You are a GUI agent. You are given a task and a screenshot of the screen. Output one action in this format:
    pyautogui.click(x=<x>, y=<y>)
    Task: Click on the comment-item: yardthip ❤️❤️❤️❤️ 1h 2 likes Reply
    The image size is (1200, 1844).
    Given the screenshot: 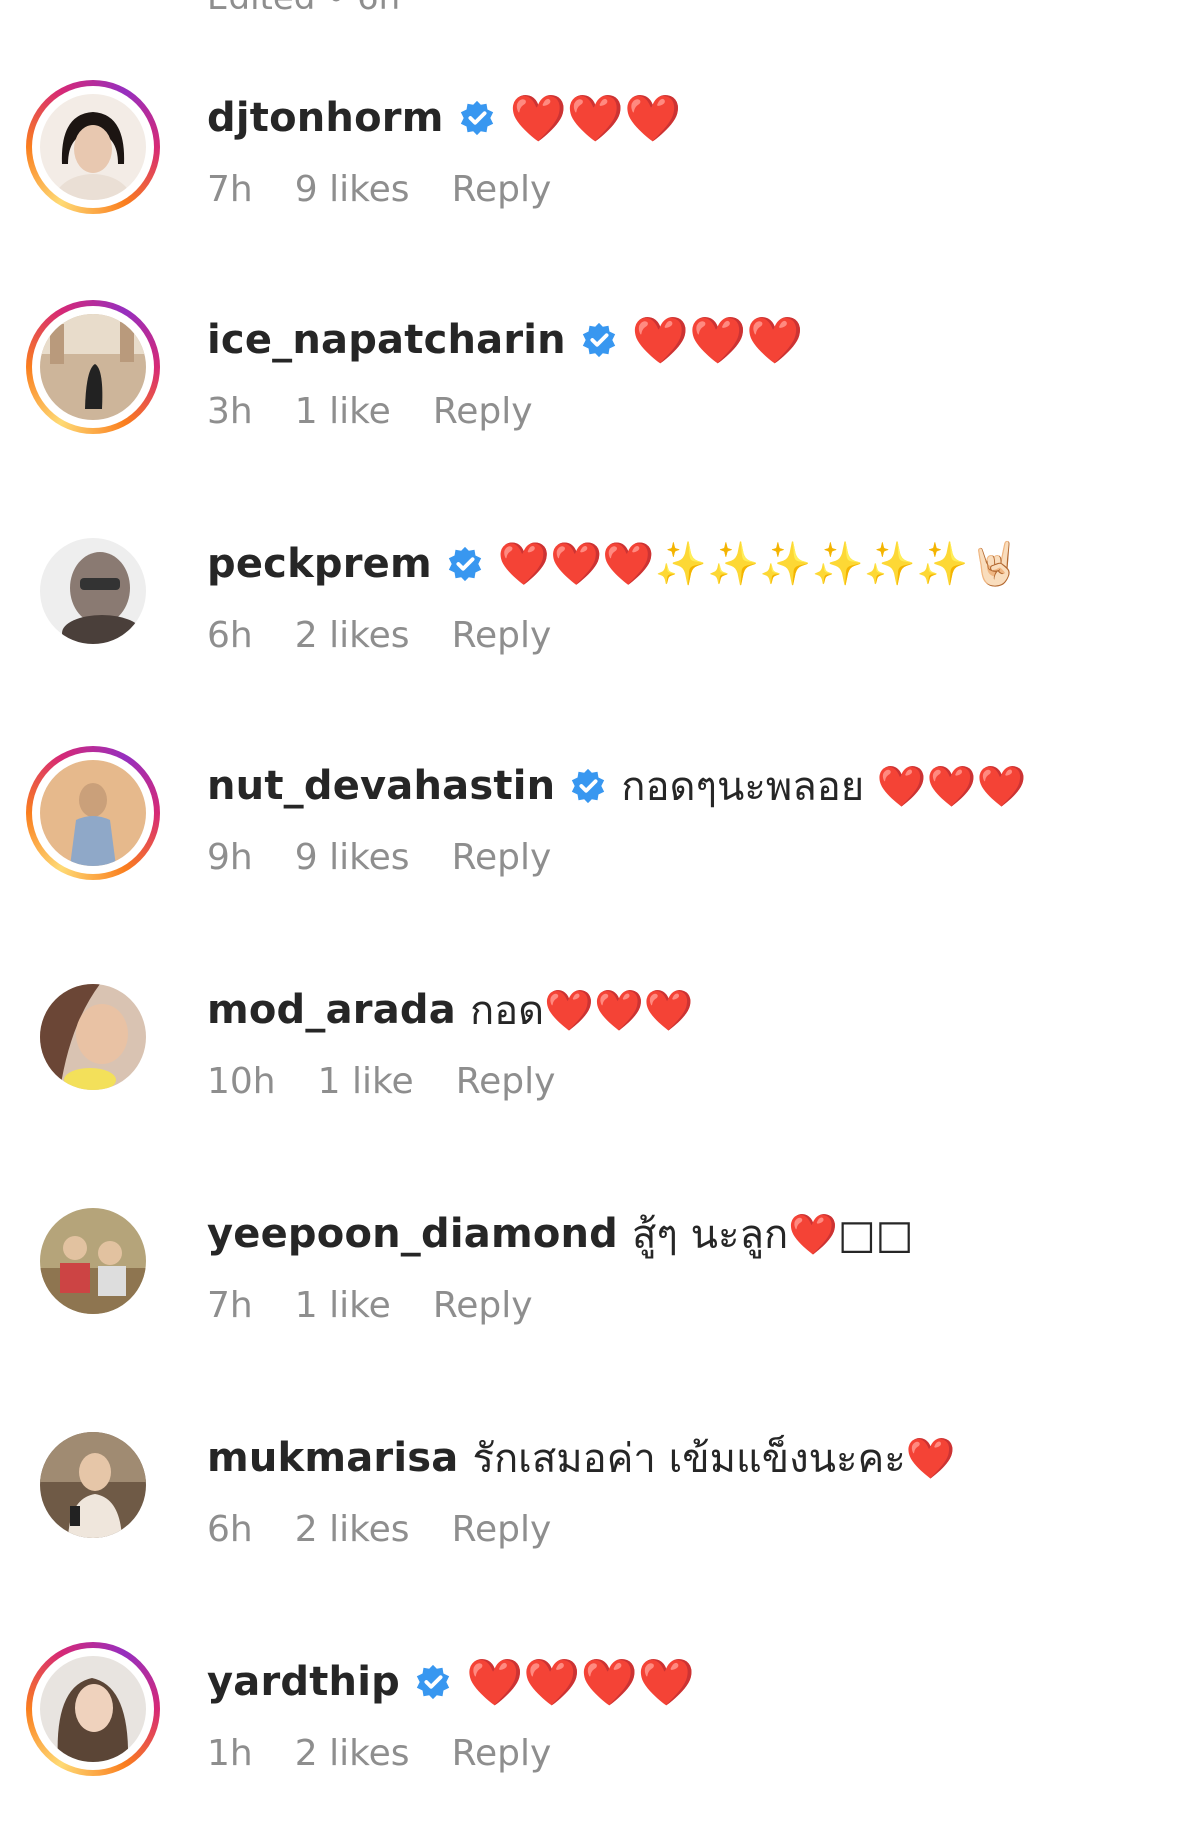 What is the action you would take?
    pyautogui.click(x=600, y=1743)
    